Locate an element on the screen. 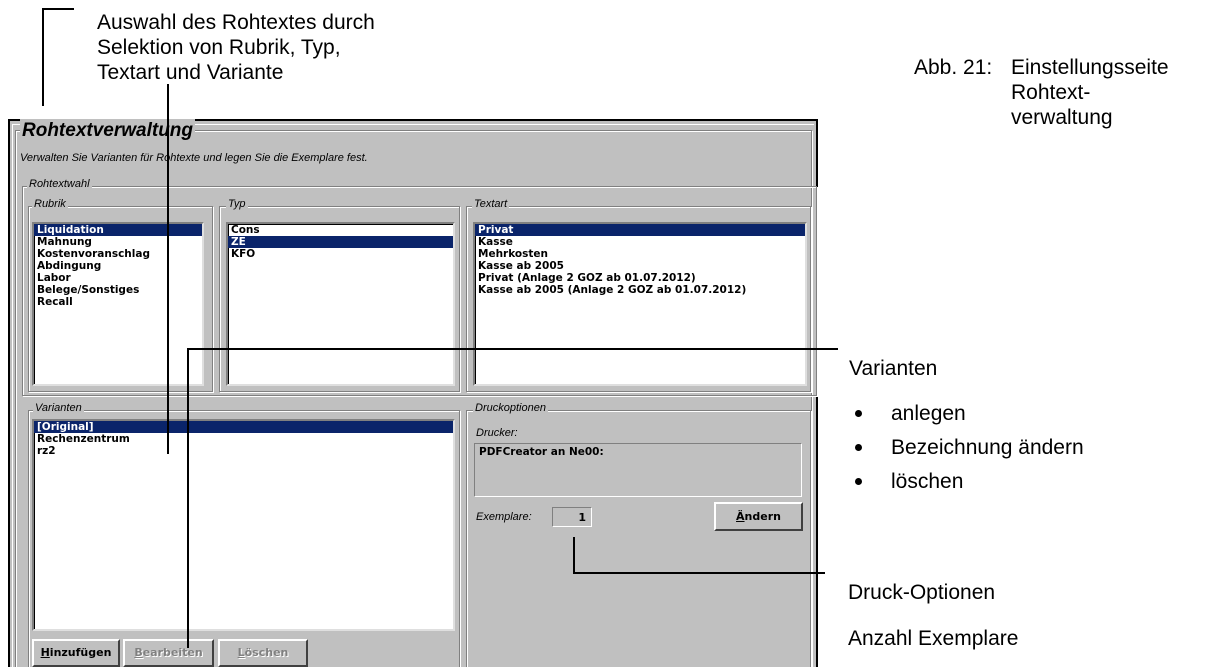 This screenshot has width=1229, height=667. varianten-label: Varianten is located at coordinates (58, 408).